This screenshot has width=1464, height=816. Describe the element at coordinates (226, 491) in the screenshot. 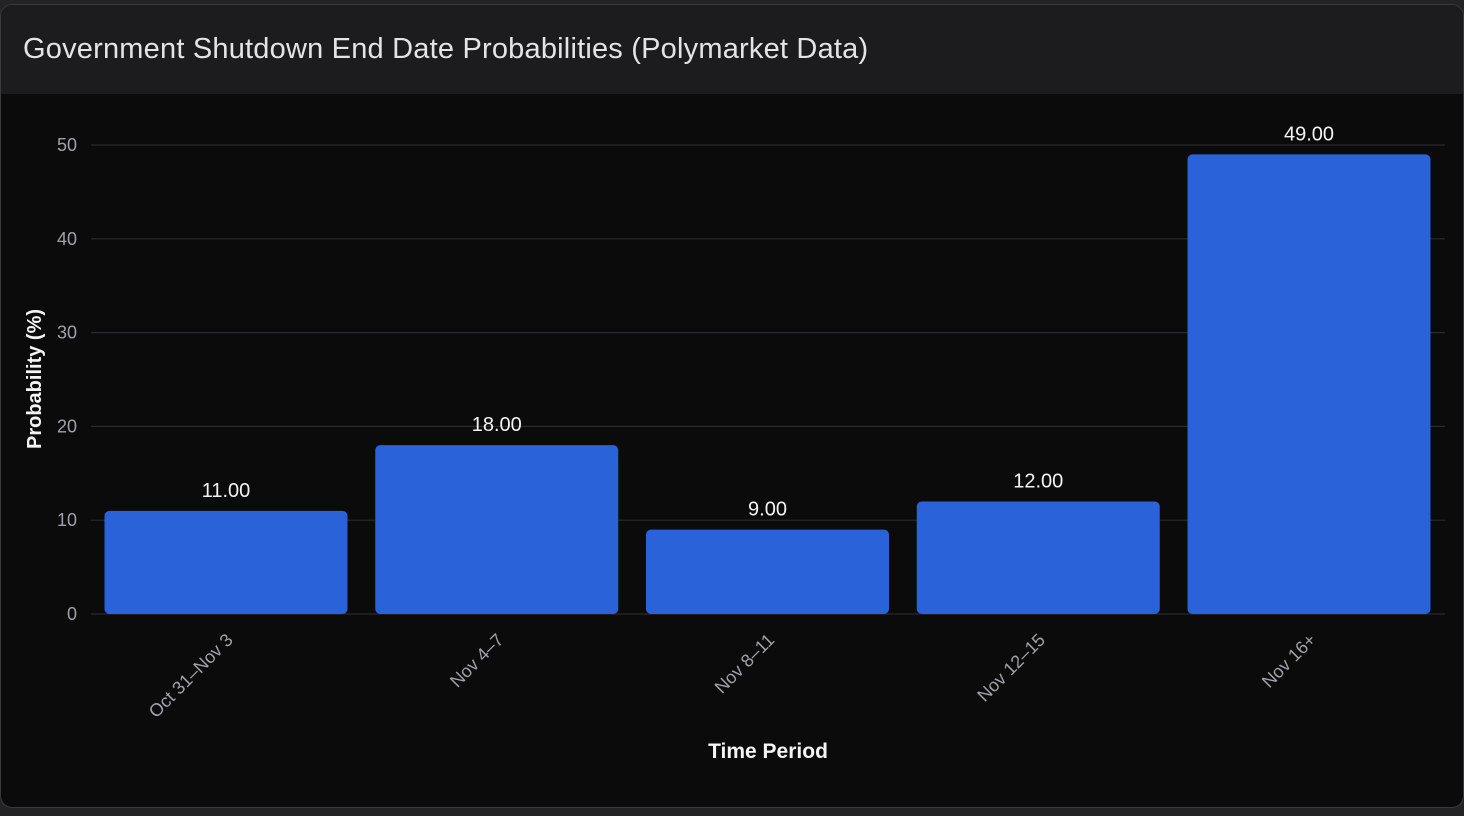

I see `bar-value-label: 11.00` at that location.